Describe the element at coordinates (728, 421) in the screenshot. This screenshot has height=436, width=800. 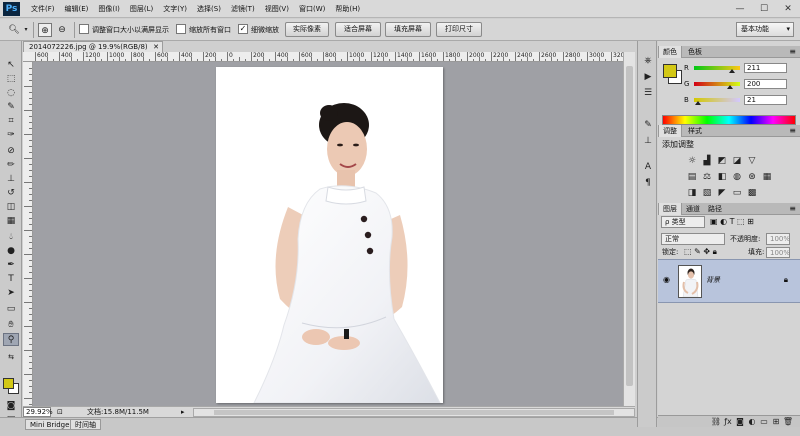
I see `layer-style-icon: ƒx` at that location.